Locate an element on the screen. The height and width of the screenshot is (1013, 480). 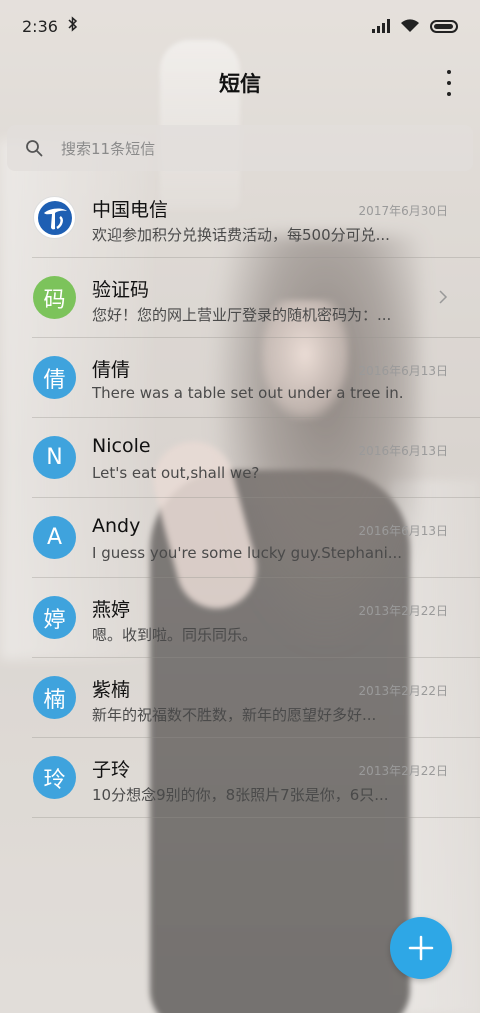
conversation-item: 楠 紫楠 新年的祝福数不胜数，新年的愿望好多好... 2013年2月22日 is located at coordinates (240, 698).